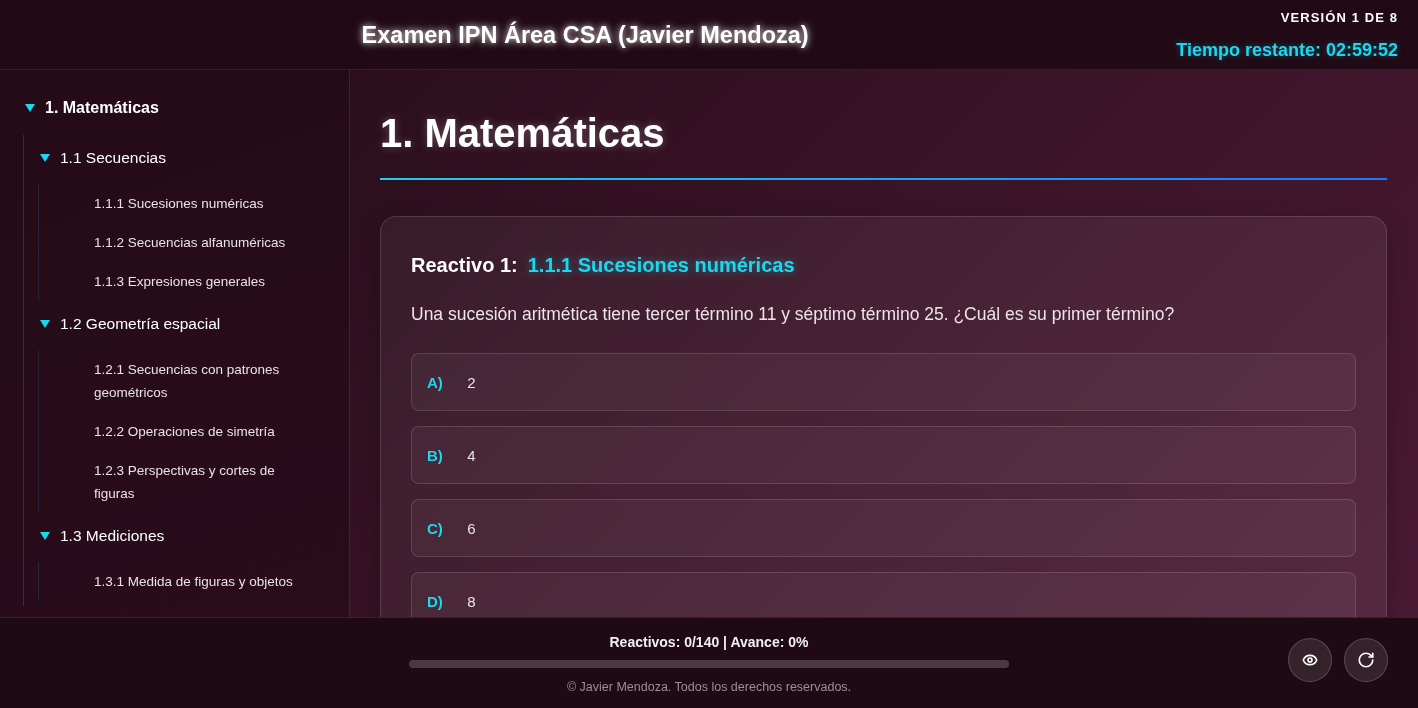  I want to click on answer-option: B) 4, so click(883, 455).